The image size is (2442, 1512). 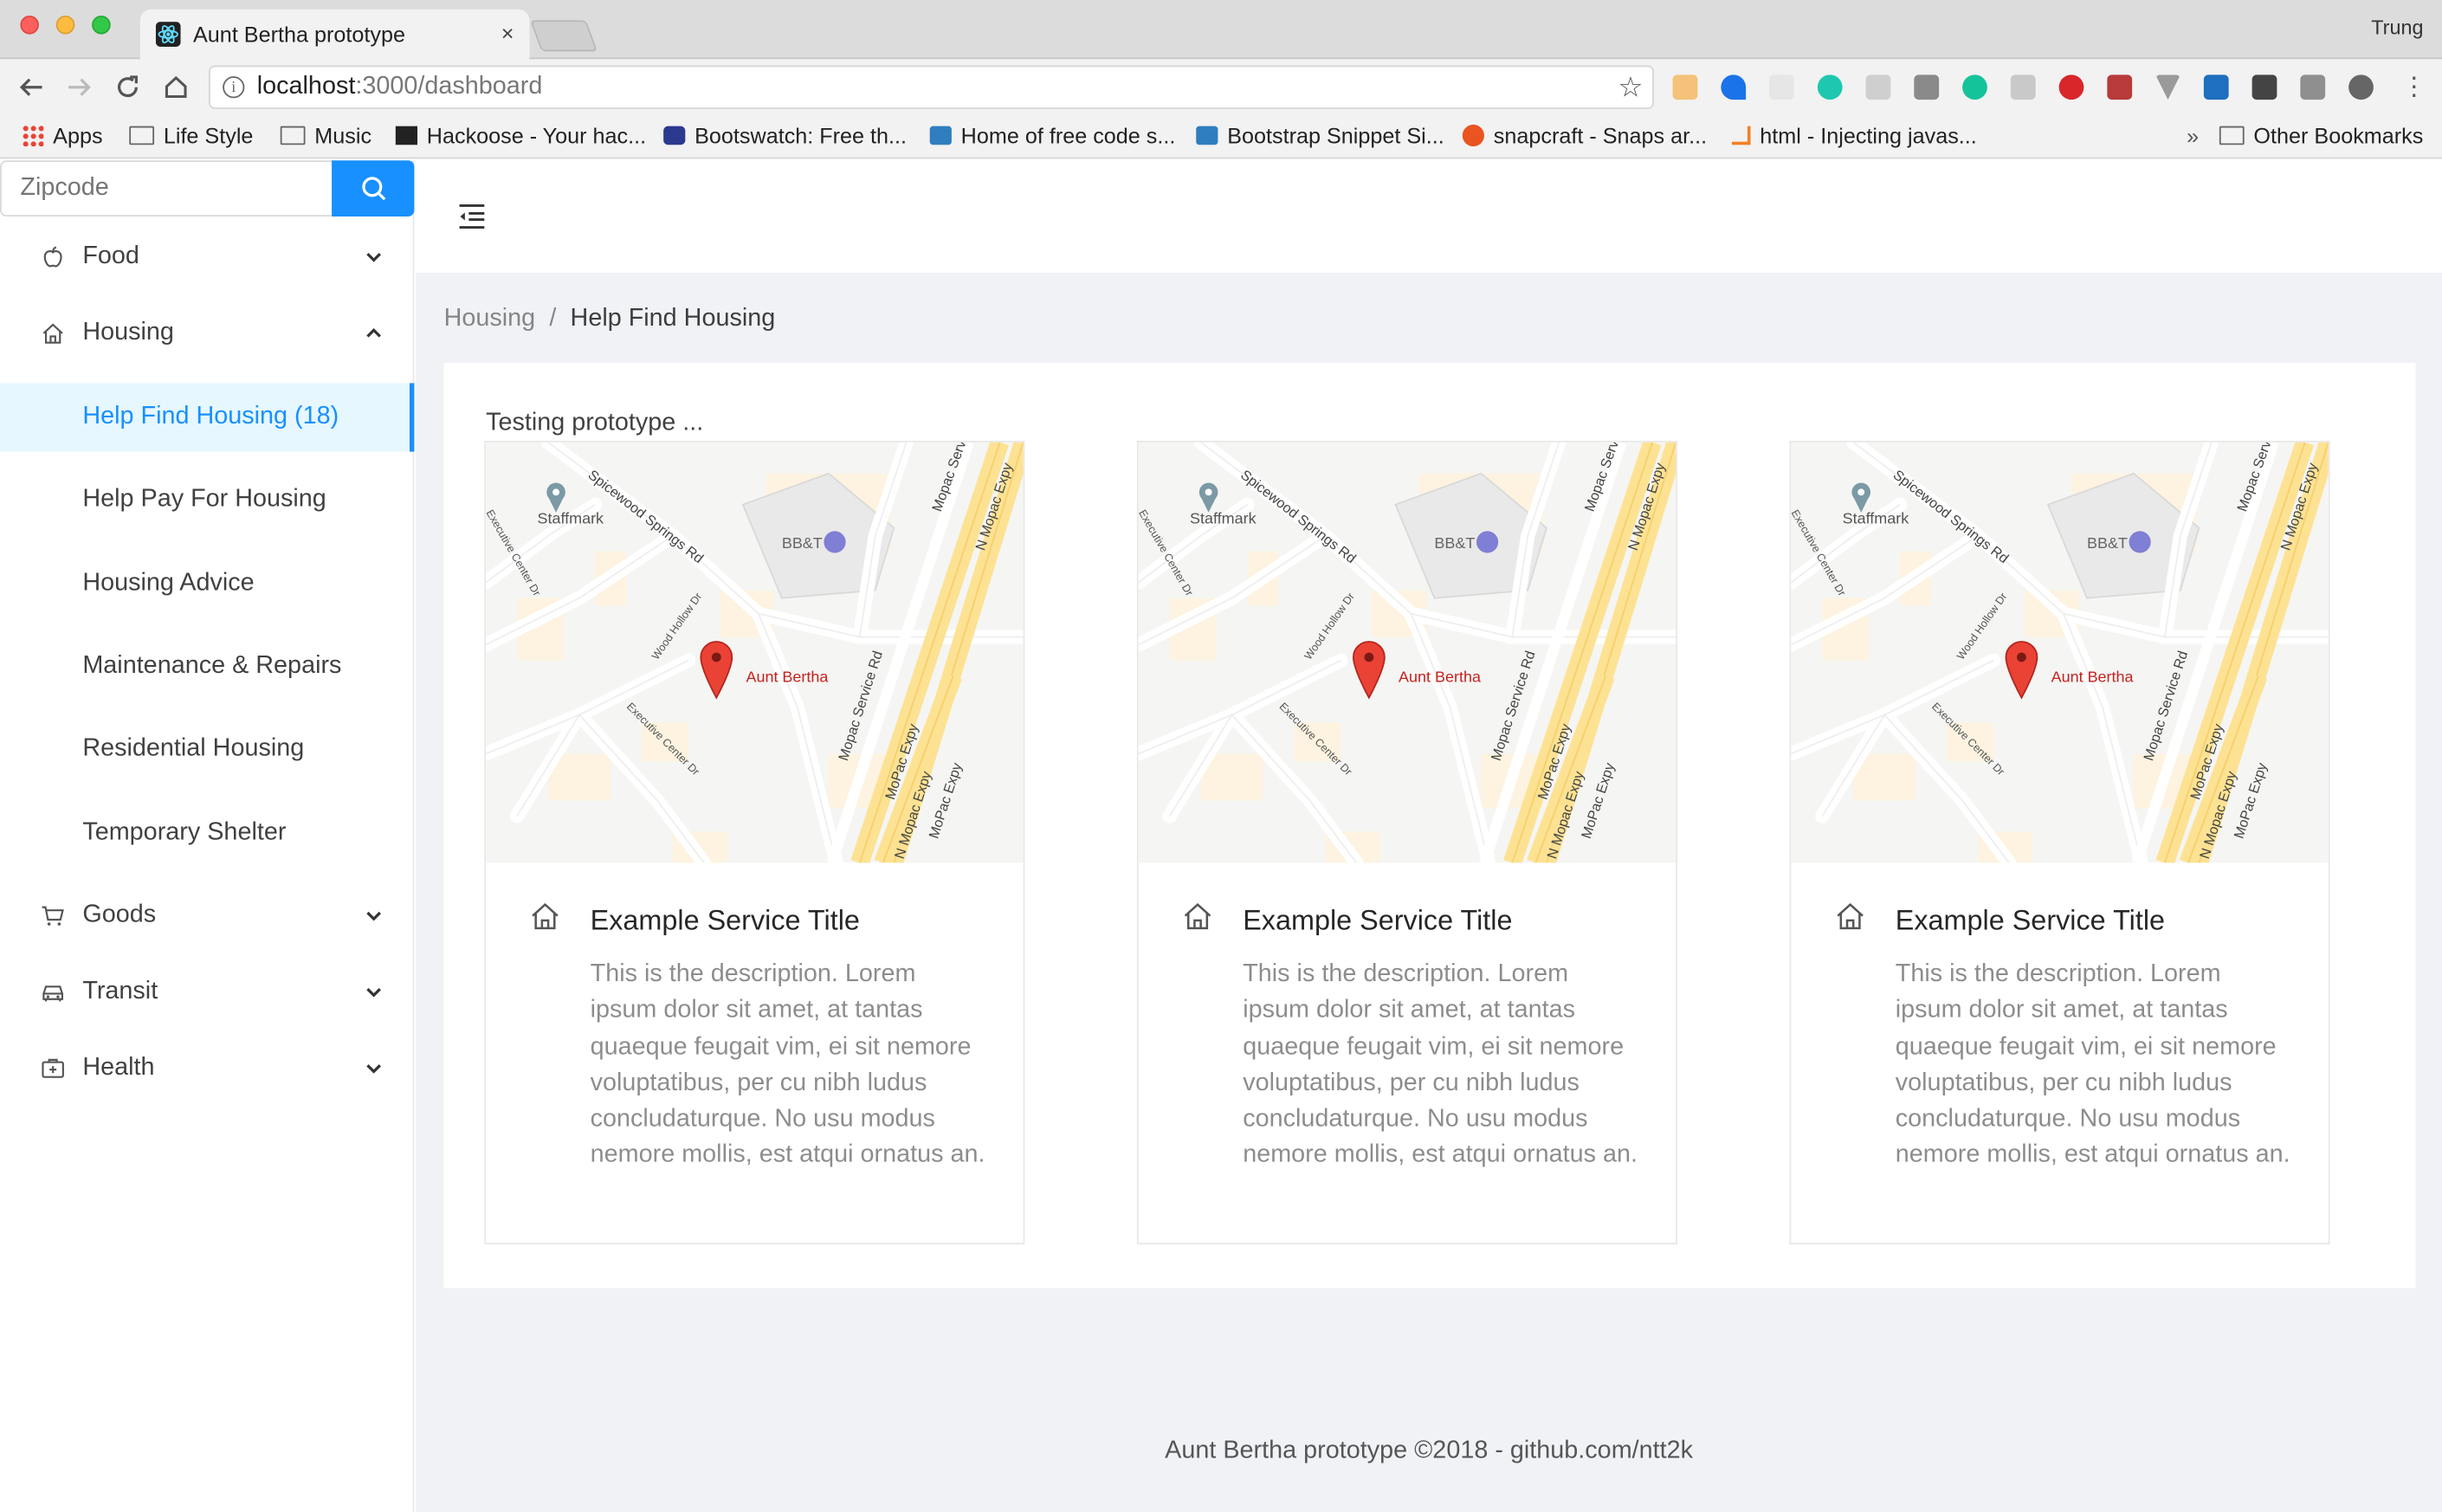 I want to click on chevron-up-icon, so click(x=373, y=332).